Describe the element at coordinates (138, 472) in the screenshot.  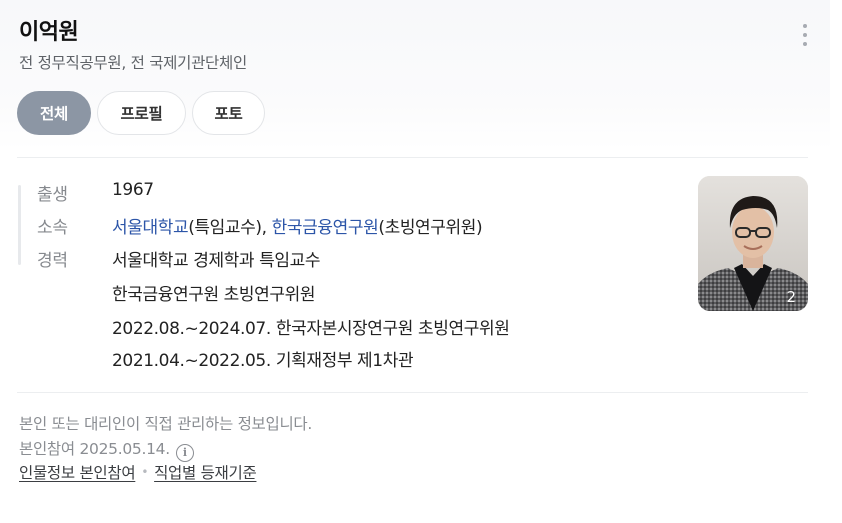
I see `footer-links: 인물정보 본인참여 • 직업별 등재기준` at that location.